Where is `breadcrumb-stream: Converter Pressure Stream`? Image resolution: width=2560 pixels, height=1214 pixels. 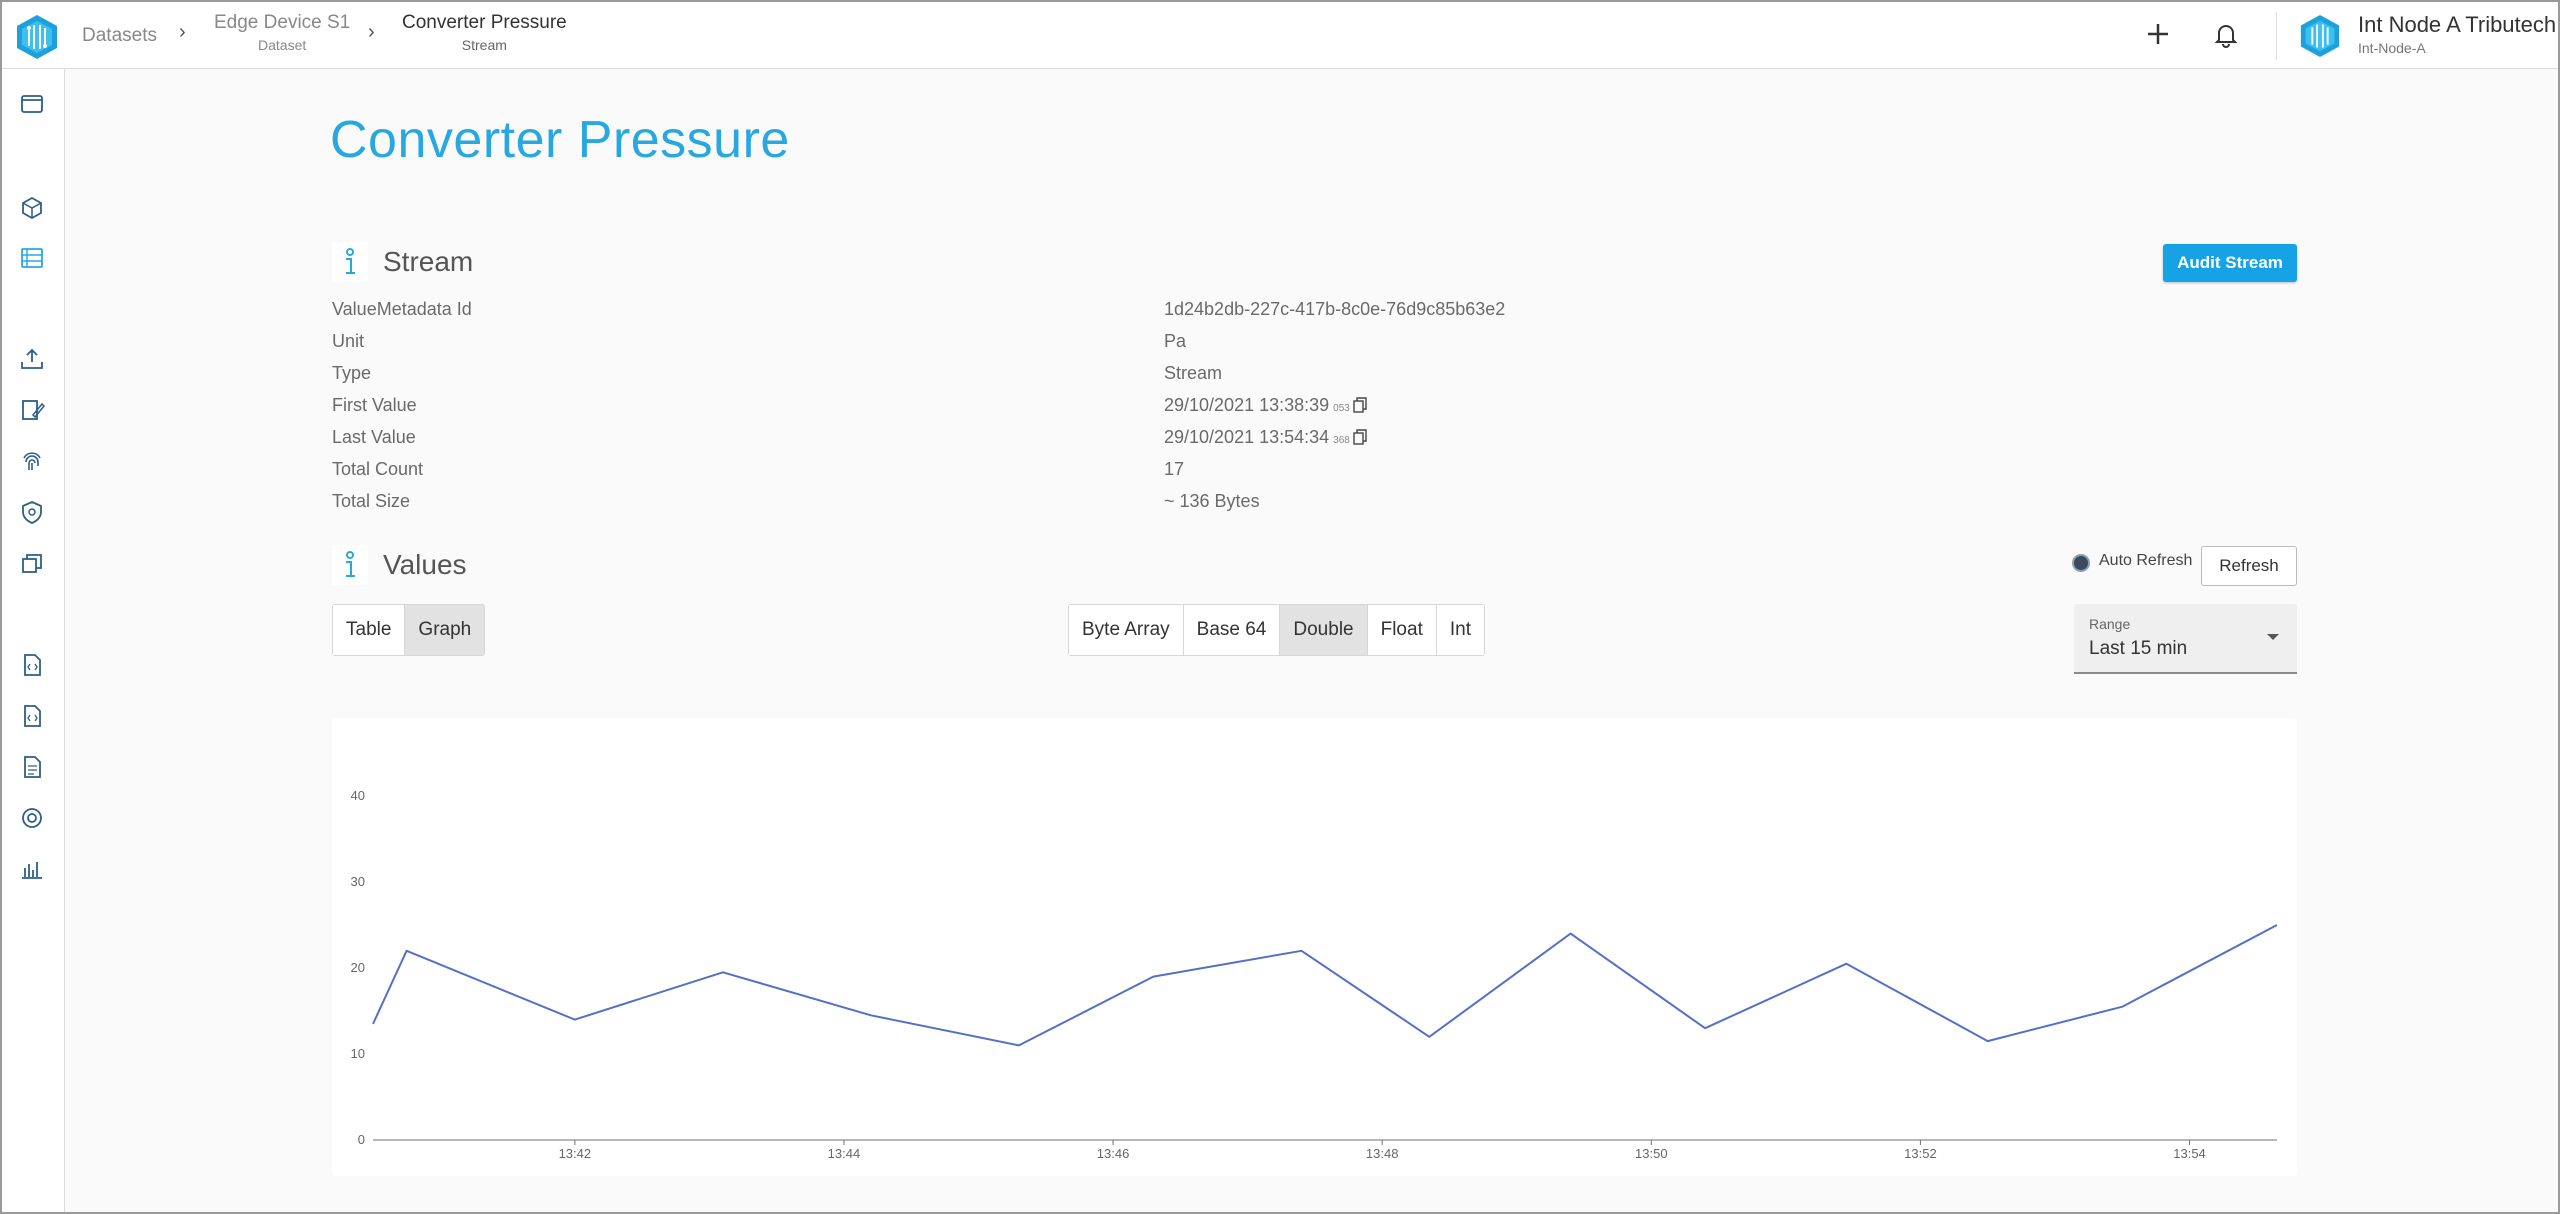 breadcrumb-stream: Converter Pressure Stream is located at coordinates (484, 32).